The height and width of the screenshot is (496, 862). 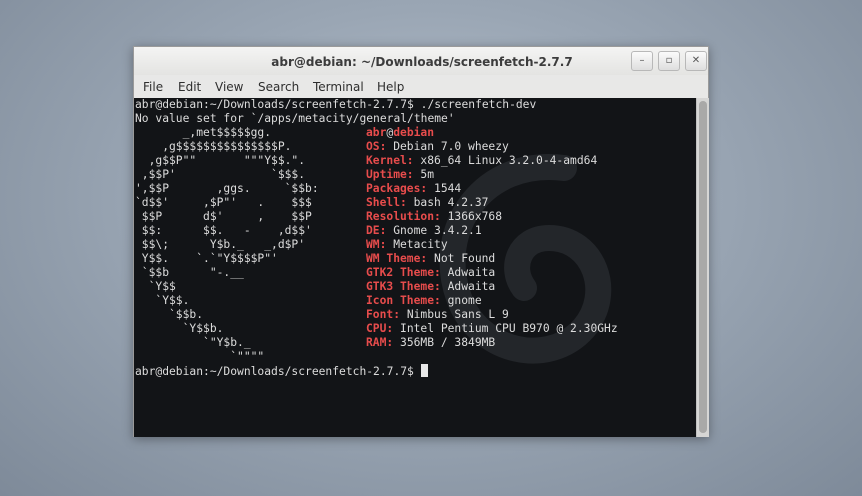 I want to click on ascii-logo-line: ,g$$P"" """Y$$."., so click(x=220, y=160).